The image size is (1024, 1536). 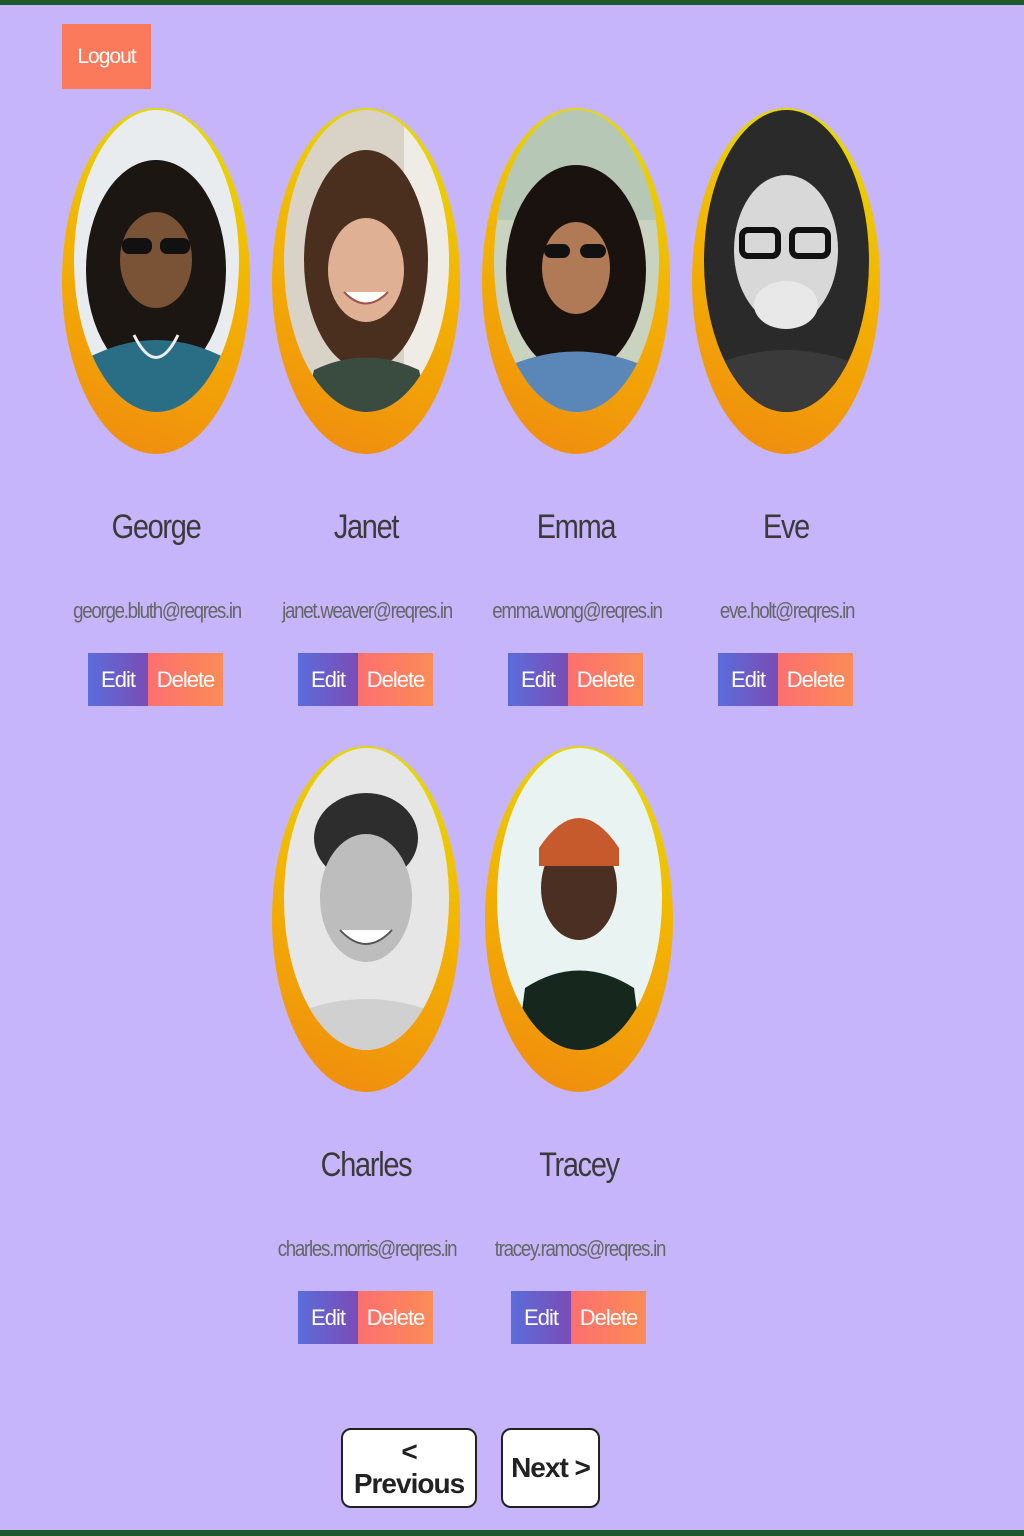 I want to click on user-name: Tracey, so click(x=579, y=1165).